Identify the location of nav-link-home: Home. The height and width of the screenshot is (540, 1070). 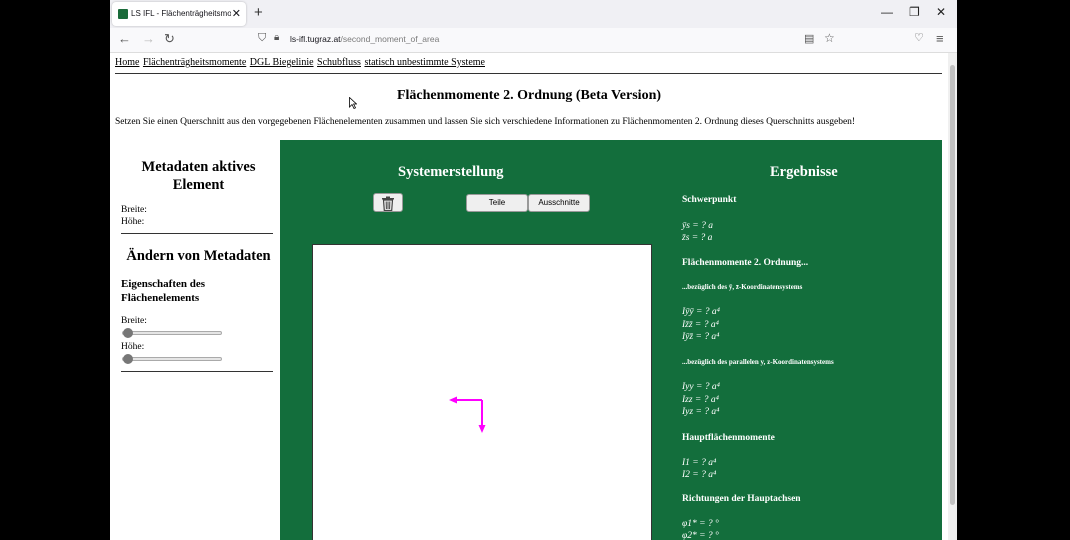
(127, 62).